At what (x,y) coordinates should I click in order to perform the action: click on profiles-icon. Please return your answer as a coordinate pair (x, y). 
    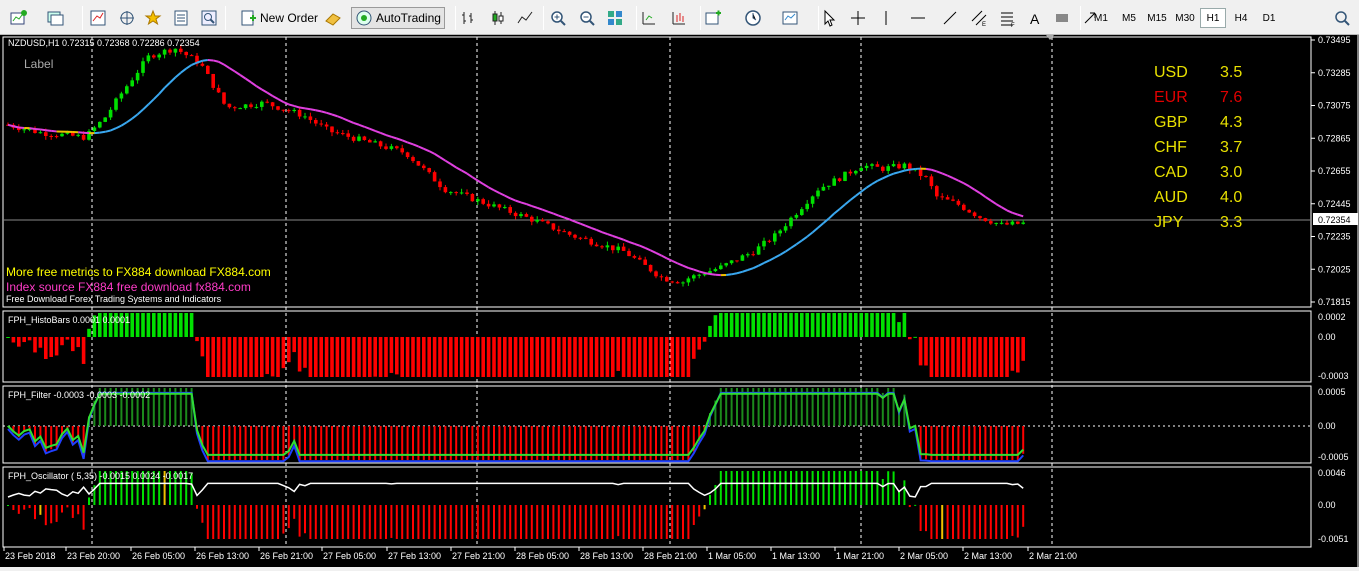
    Looking at the image, I should click on (55, 18).